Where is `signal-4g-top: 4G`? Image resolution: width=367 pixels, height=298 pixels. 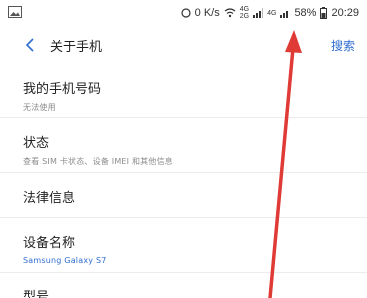 signal-4g-top: 4G is located at coordinates (244, 9).